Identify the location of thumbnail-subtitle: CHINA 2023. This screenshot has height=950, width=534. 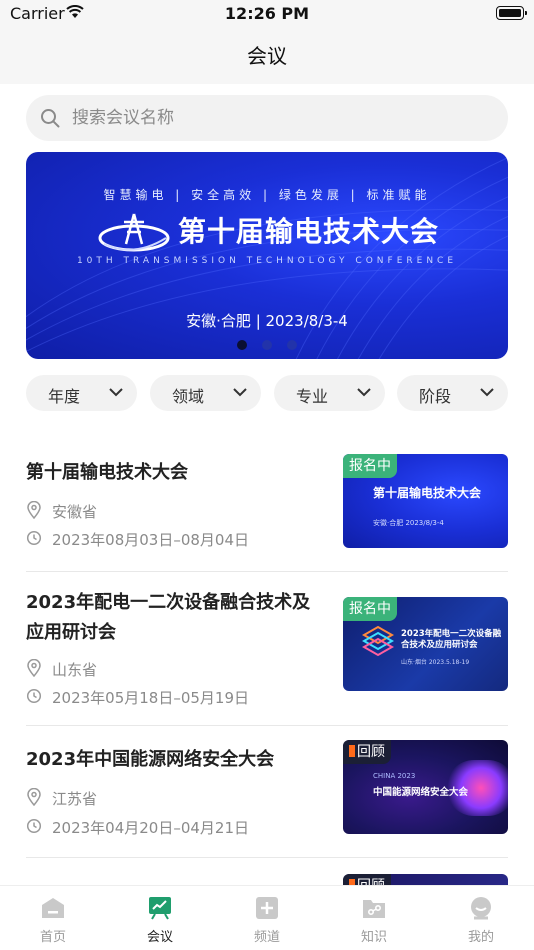
(394, 776).